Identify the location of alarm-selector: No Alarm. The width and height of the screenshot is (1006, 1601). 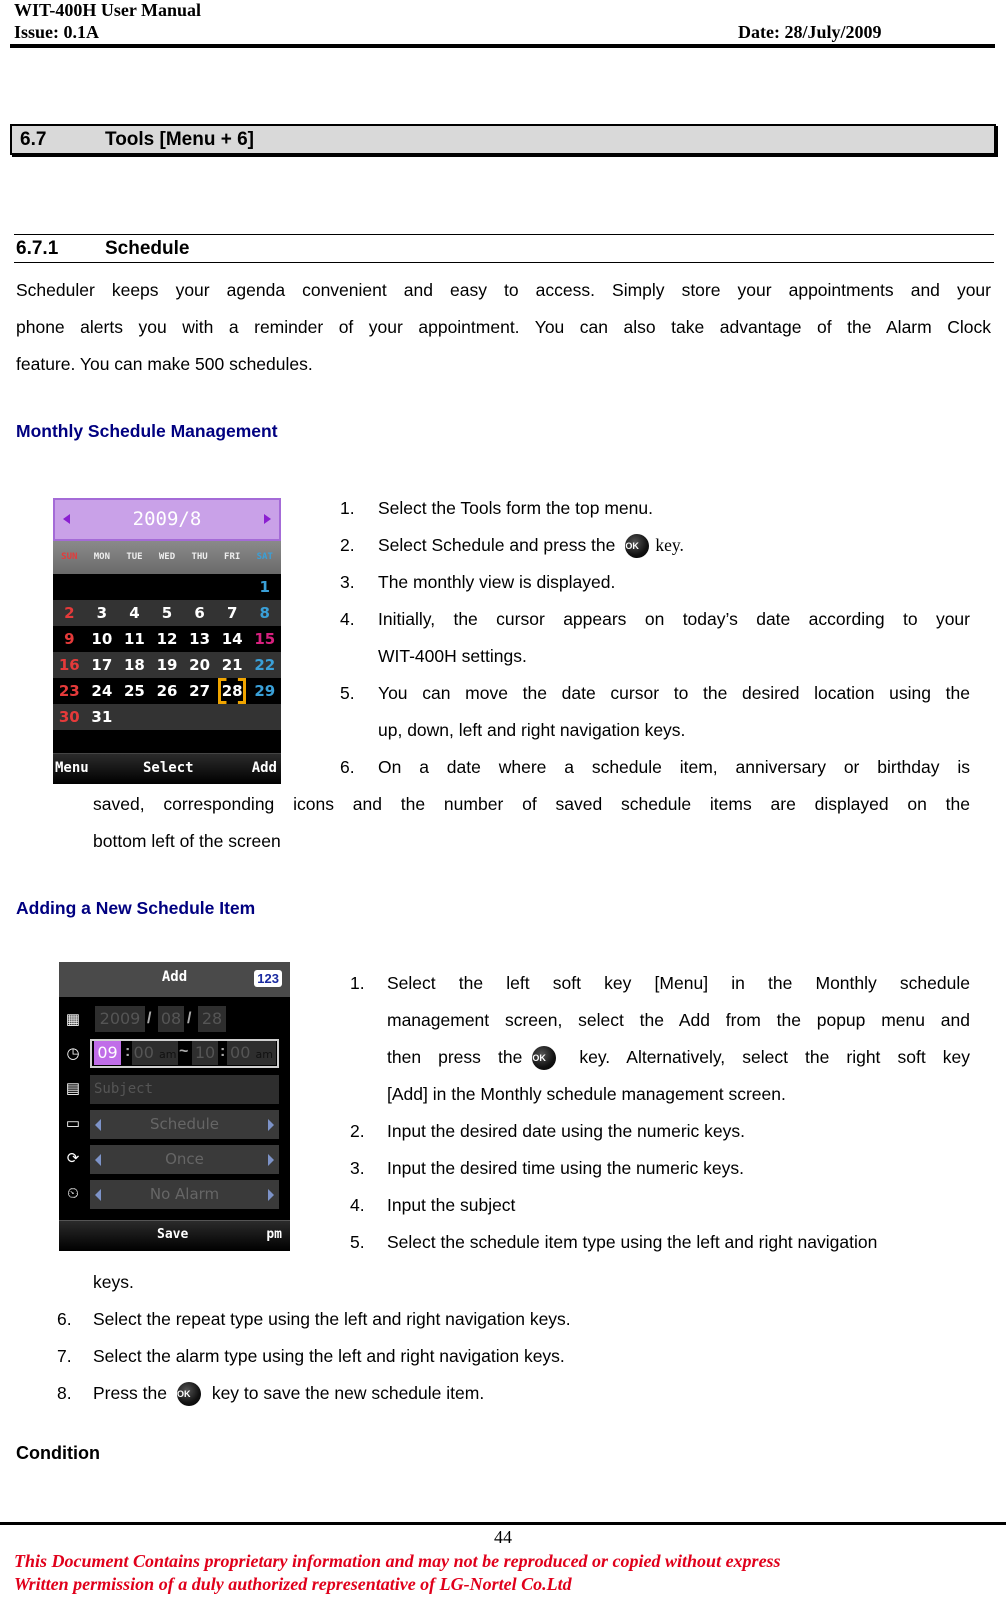
(184, 1194).